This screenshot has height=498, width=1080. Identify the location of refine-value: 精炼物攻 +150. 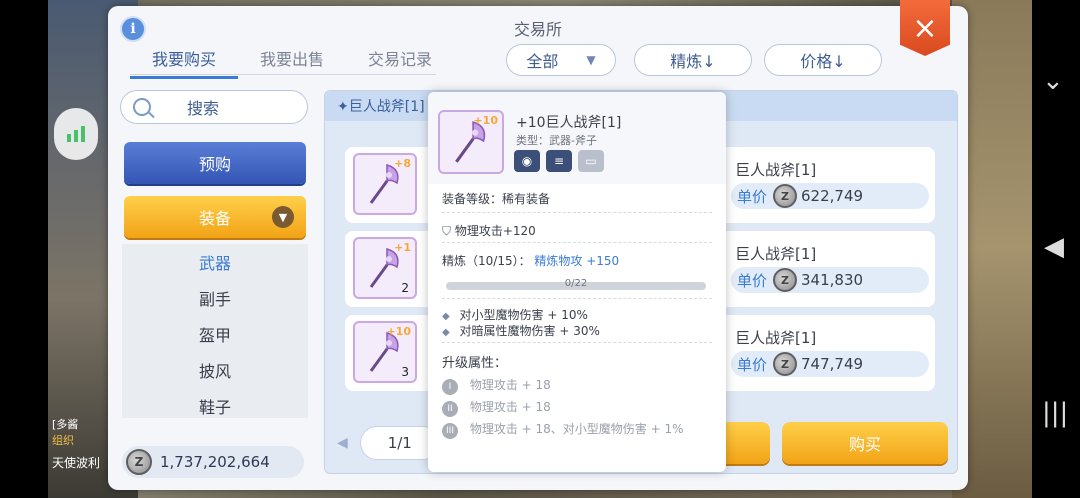
(577, 261).